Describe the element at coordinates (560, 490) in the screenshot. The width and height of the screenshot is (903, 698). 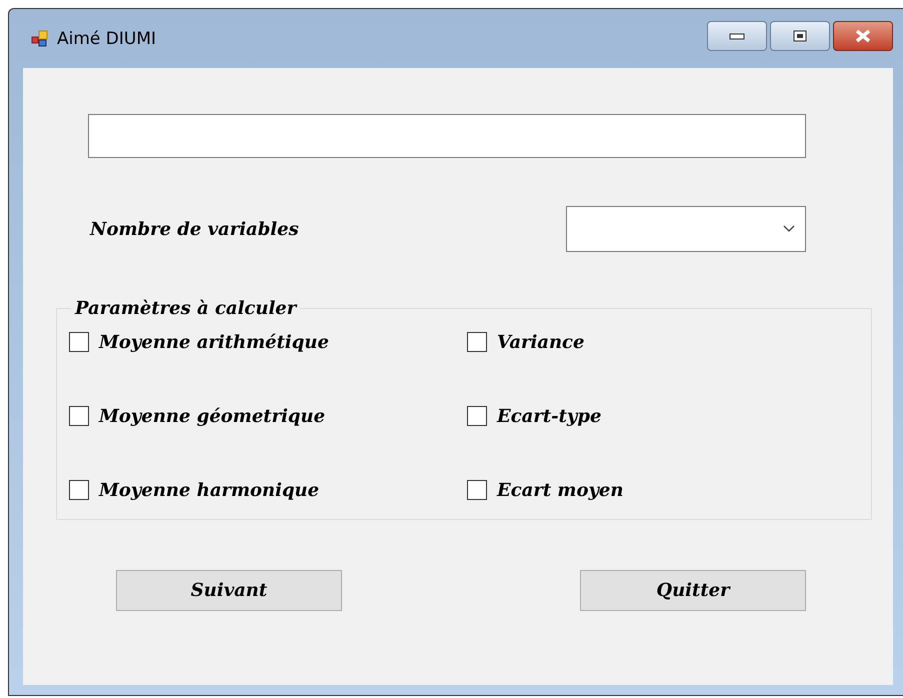
I see `checkbox-label: Ecart moyen` at that location.